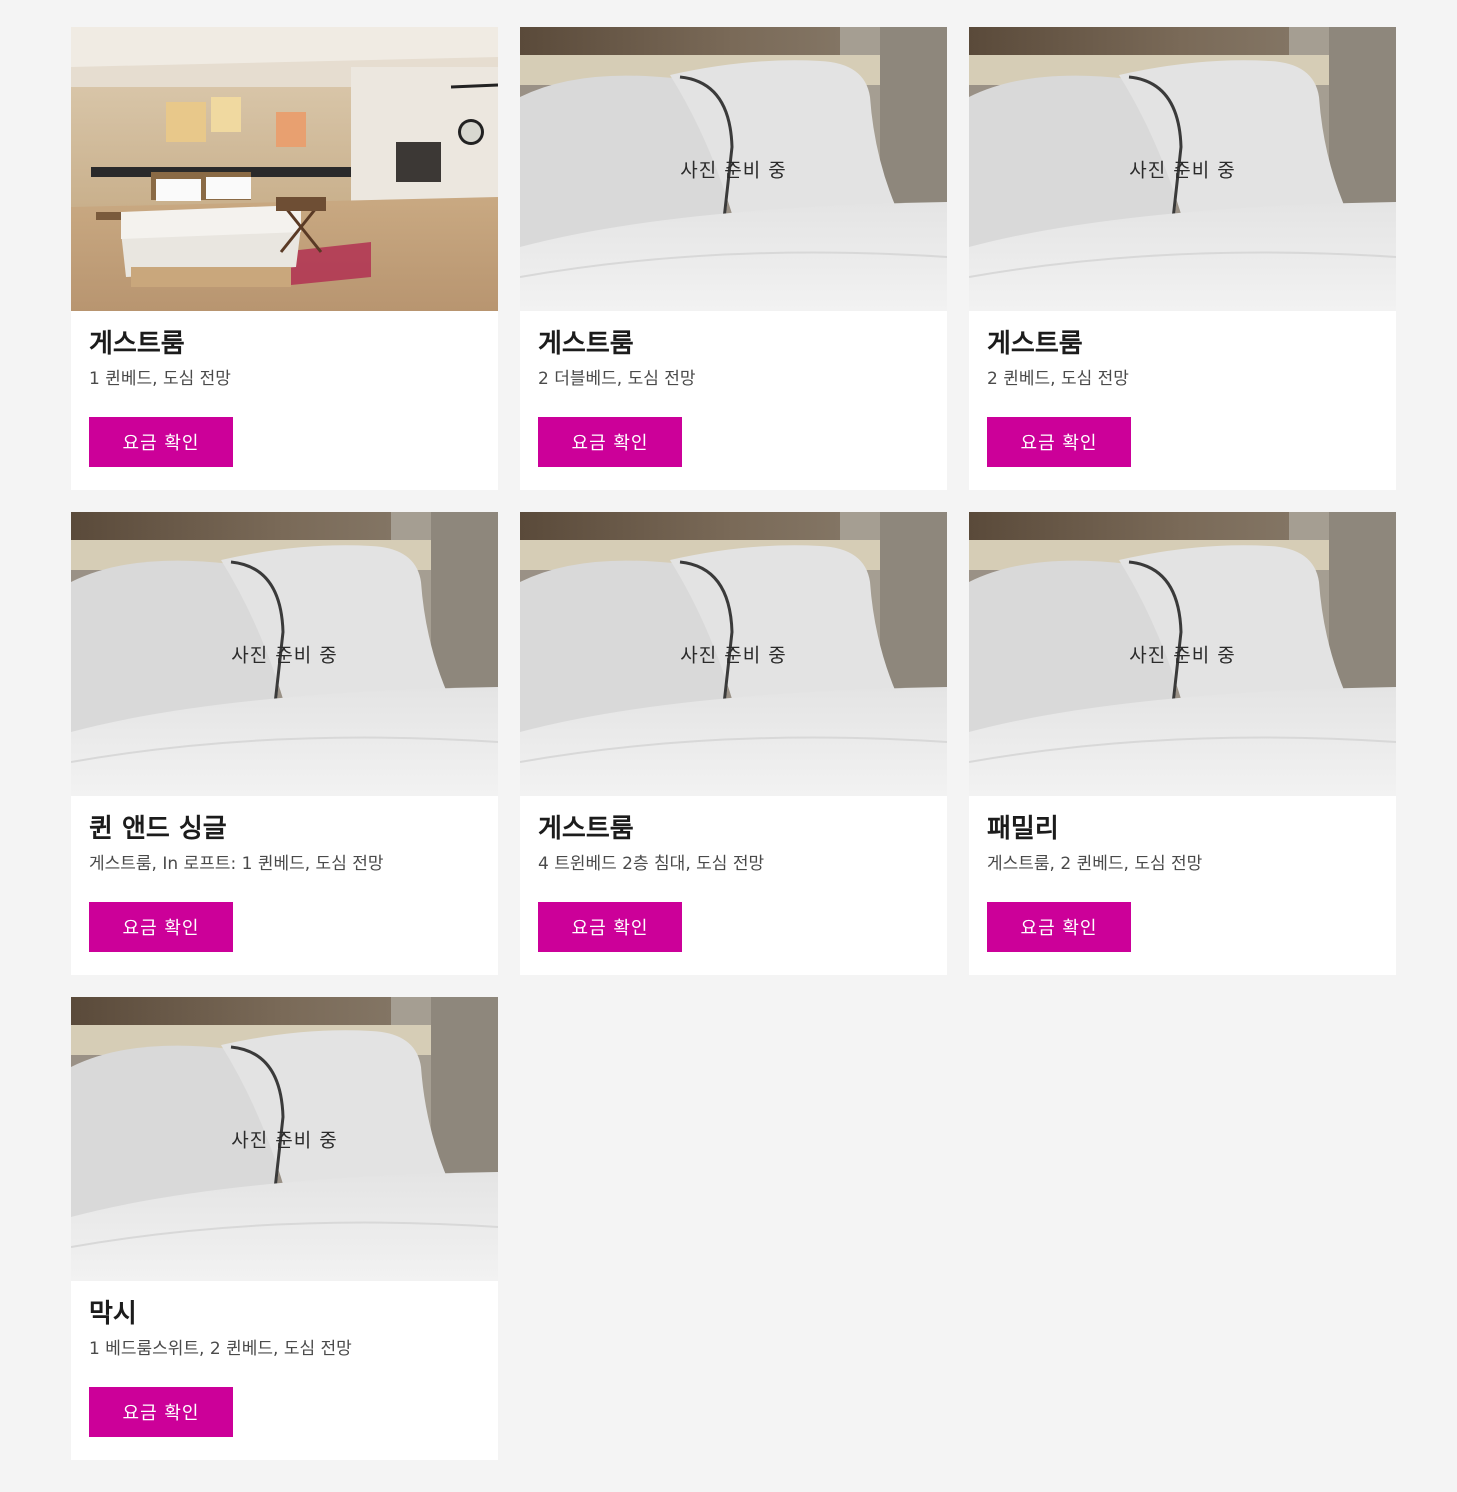 This screenshot has width=1457, height=1492. I want to click on room-card: 사진 준비 중게스트룸 2 퀸베드, 도심 전망요금 확인, so click(1182, 258).